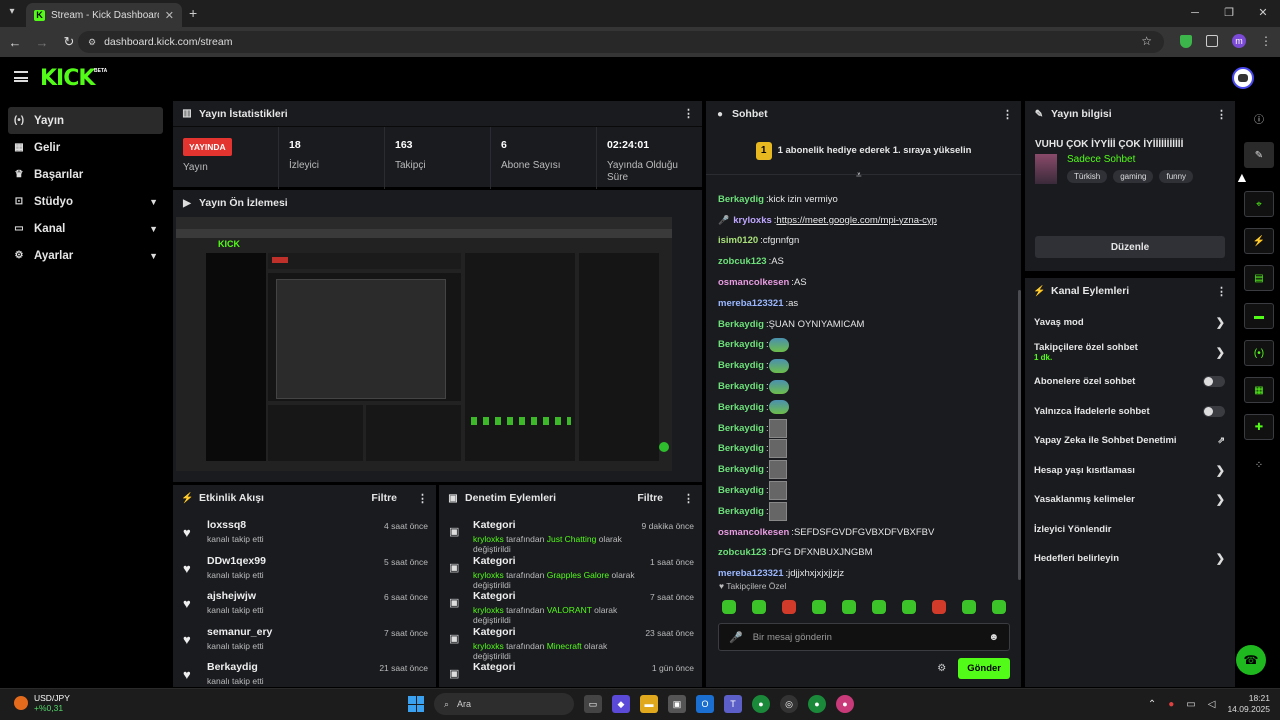  Describe the element at coordinates (1239, 41) in the screenshot. I see `profile-avatar: m` at that location.